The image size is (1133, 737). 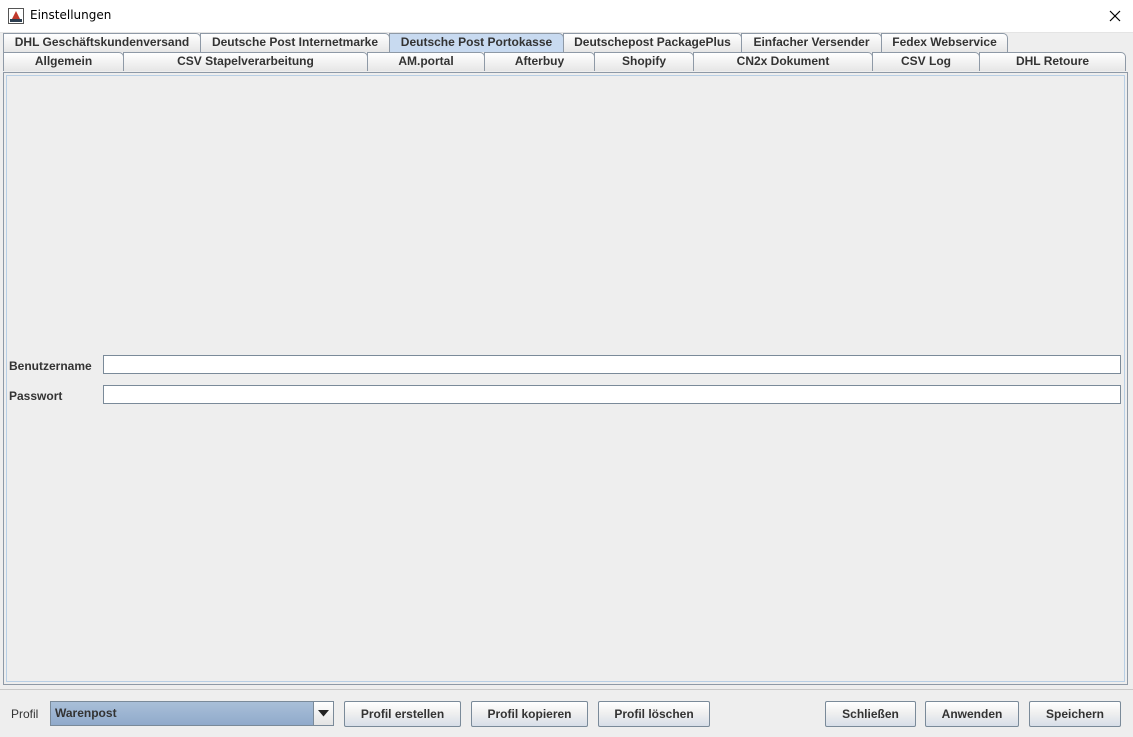 I want to click on profile-select-arrow, so click(x=323, y=713).